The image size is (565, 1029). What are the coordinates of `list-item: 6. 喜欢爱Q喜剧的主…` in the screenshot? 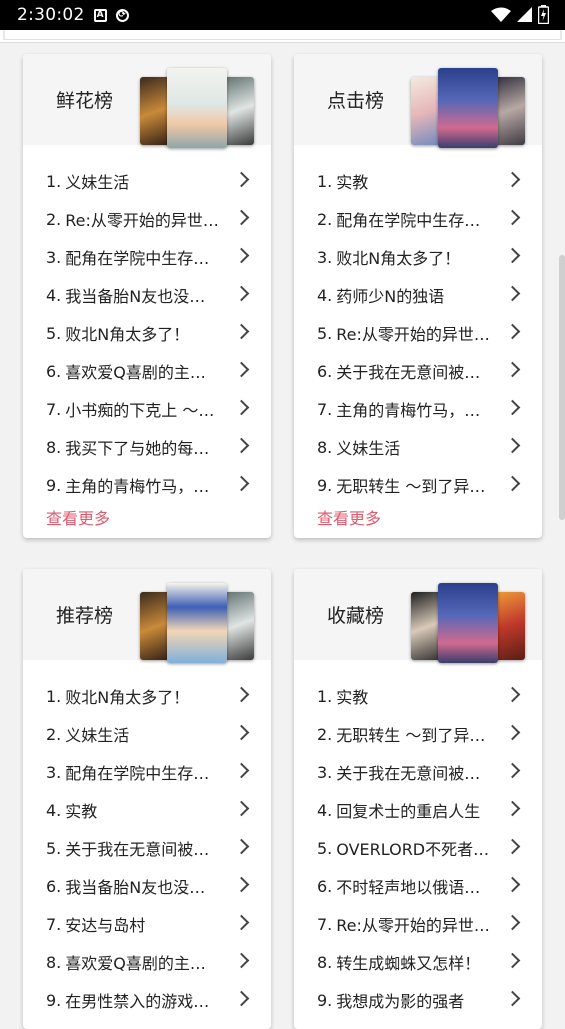 It's located at (147, 371).